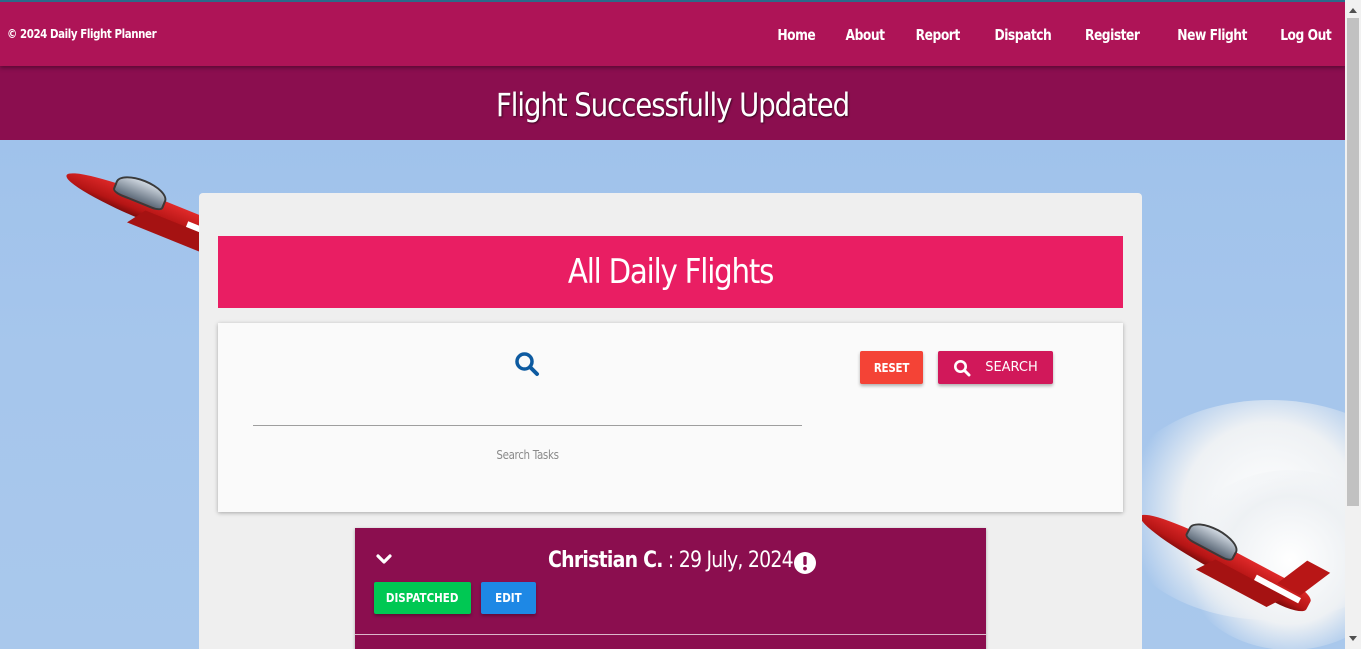 This screenshot has width=1361, height=649. What do you see at coordinates (529, 412) in the screenshot?
I see `search-input` at bounding box center [529, 412].